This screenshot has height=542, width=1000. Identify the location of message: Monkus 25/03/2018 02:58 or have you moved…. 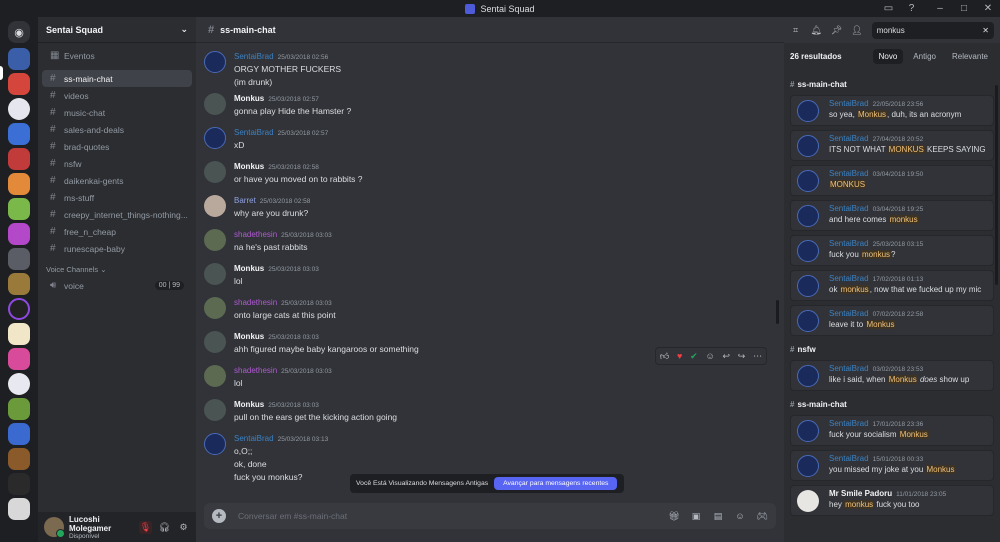
(490, 174).